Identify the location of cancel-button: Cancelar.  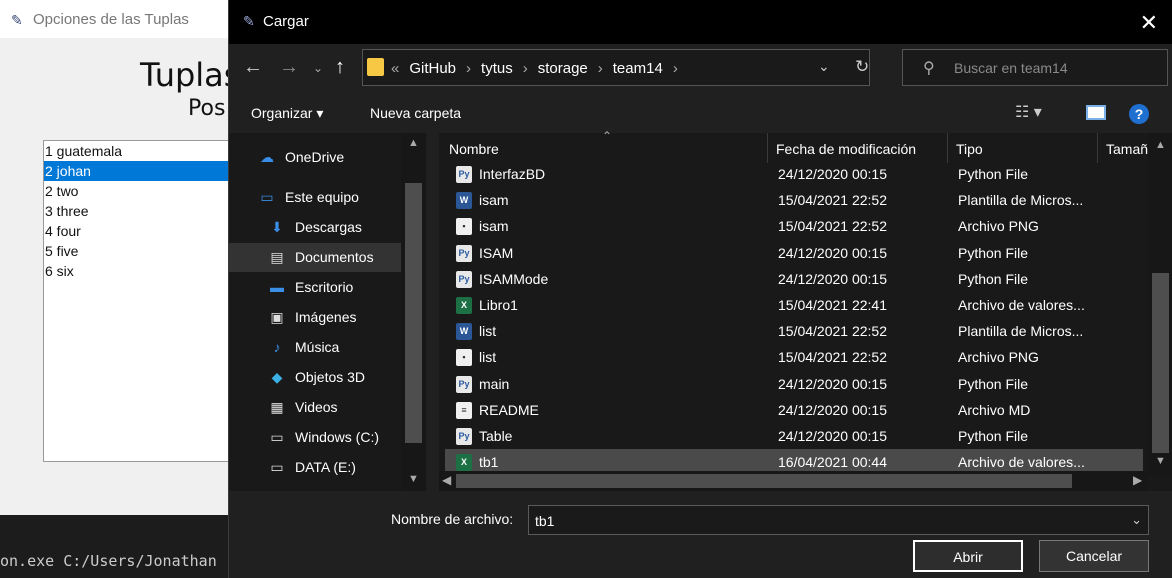
(1094, 556).